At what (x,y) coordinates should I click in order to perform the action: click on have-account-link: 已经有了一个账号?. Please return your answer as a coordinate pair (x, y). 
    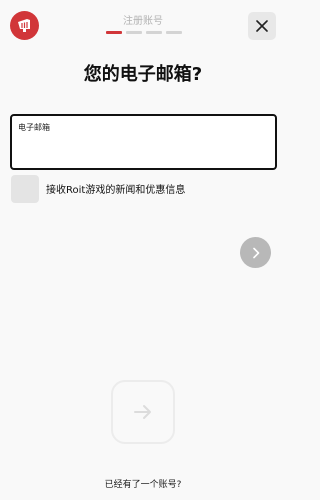
    Looking at the image, I should click on (143, 483).